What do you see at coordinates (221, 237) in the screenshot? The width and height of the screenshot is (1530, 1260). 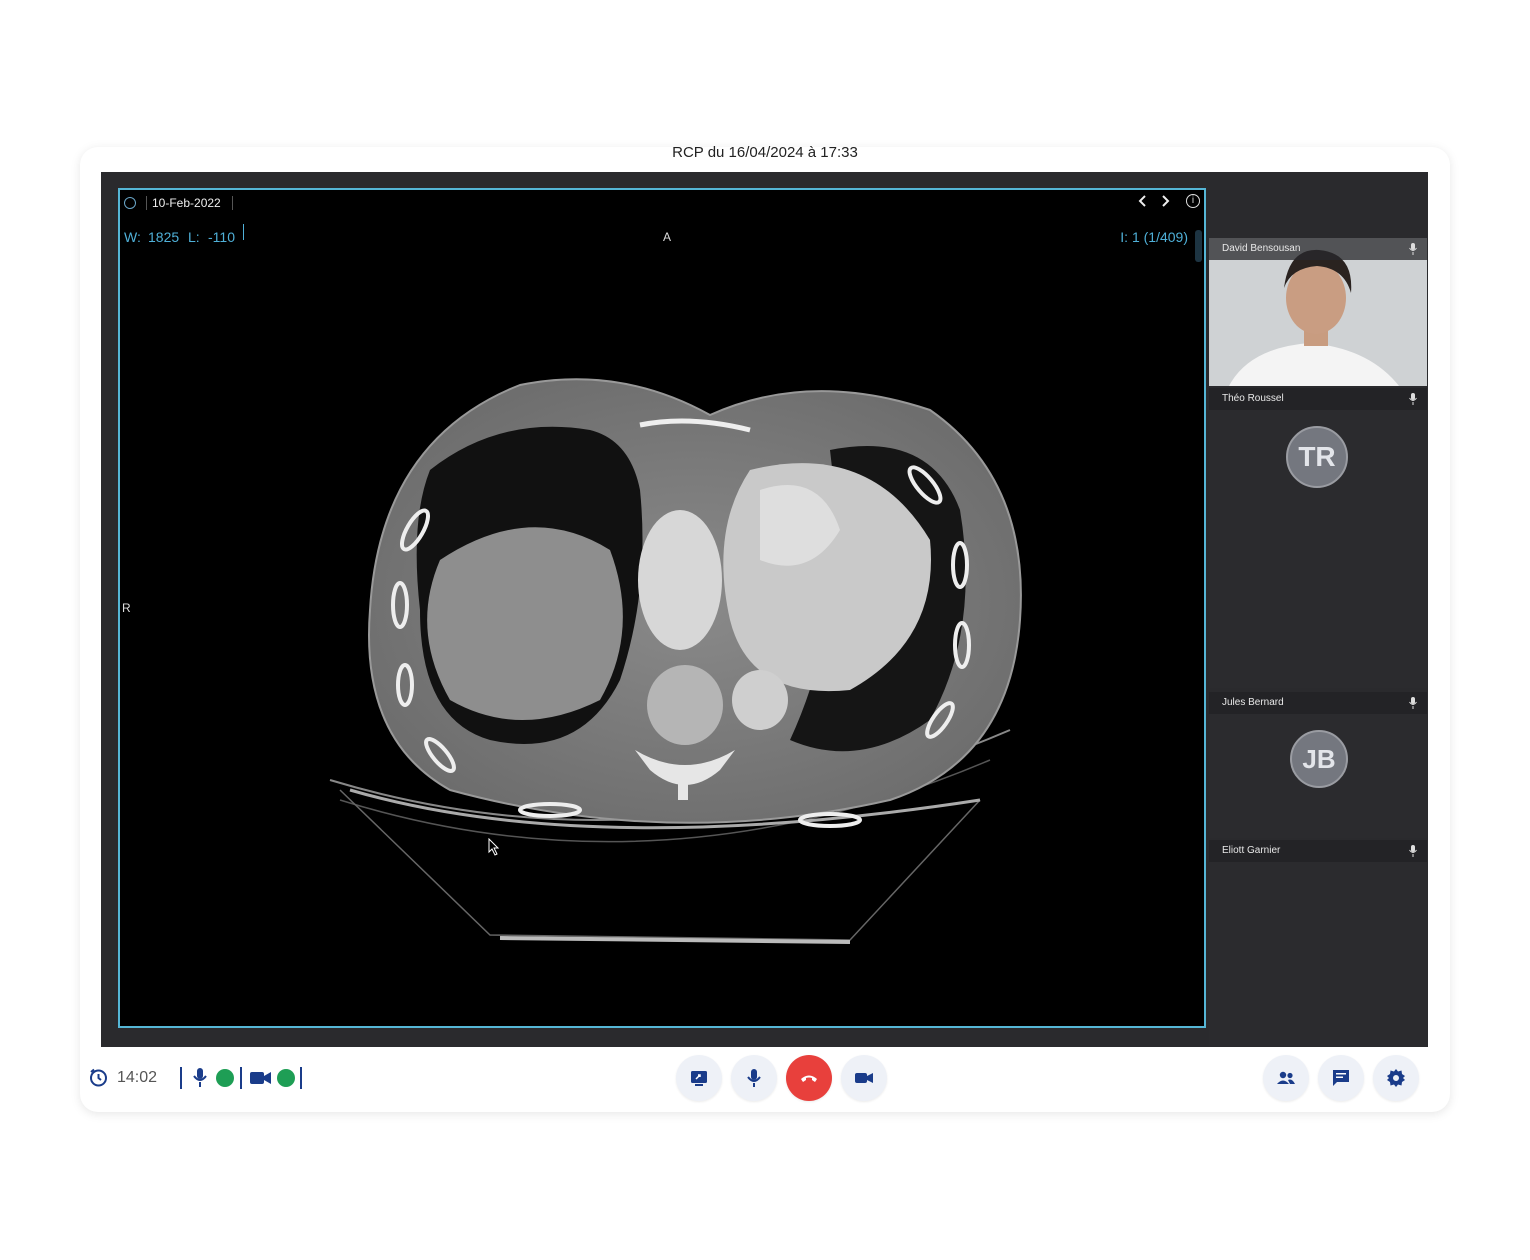 I see `level-value: -110` at bounding box center [221, 237].